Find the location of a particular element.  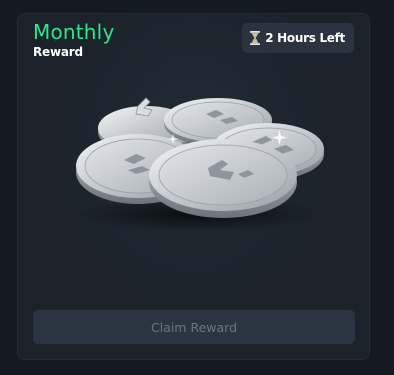

reward-title: Monthly is located at coordinates (74, 32).